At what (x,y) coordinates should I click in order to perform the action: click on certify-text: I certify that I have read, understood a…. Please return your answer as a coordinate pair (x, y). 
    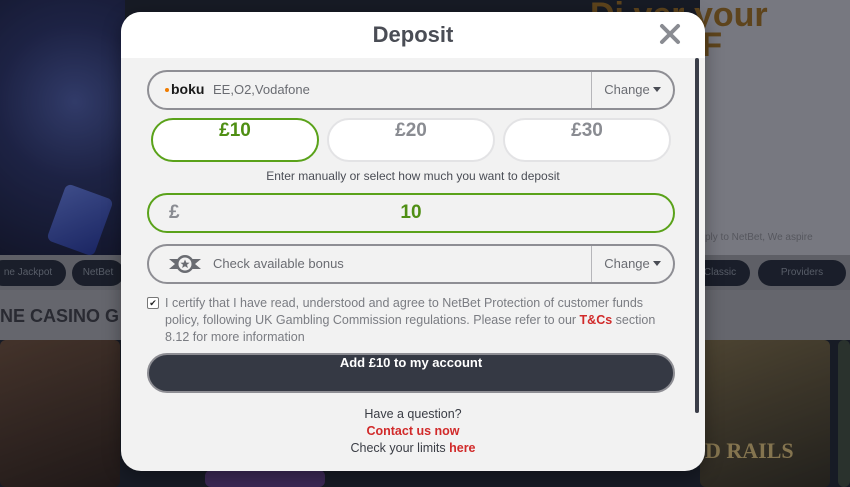
    Looking at the image, I should click on (415, 320).